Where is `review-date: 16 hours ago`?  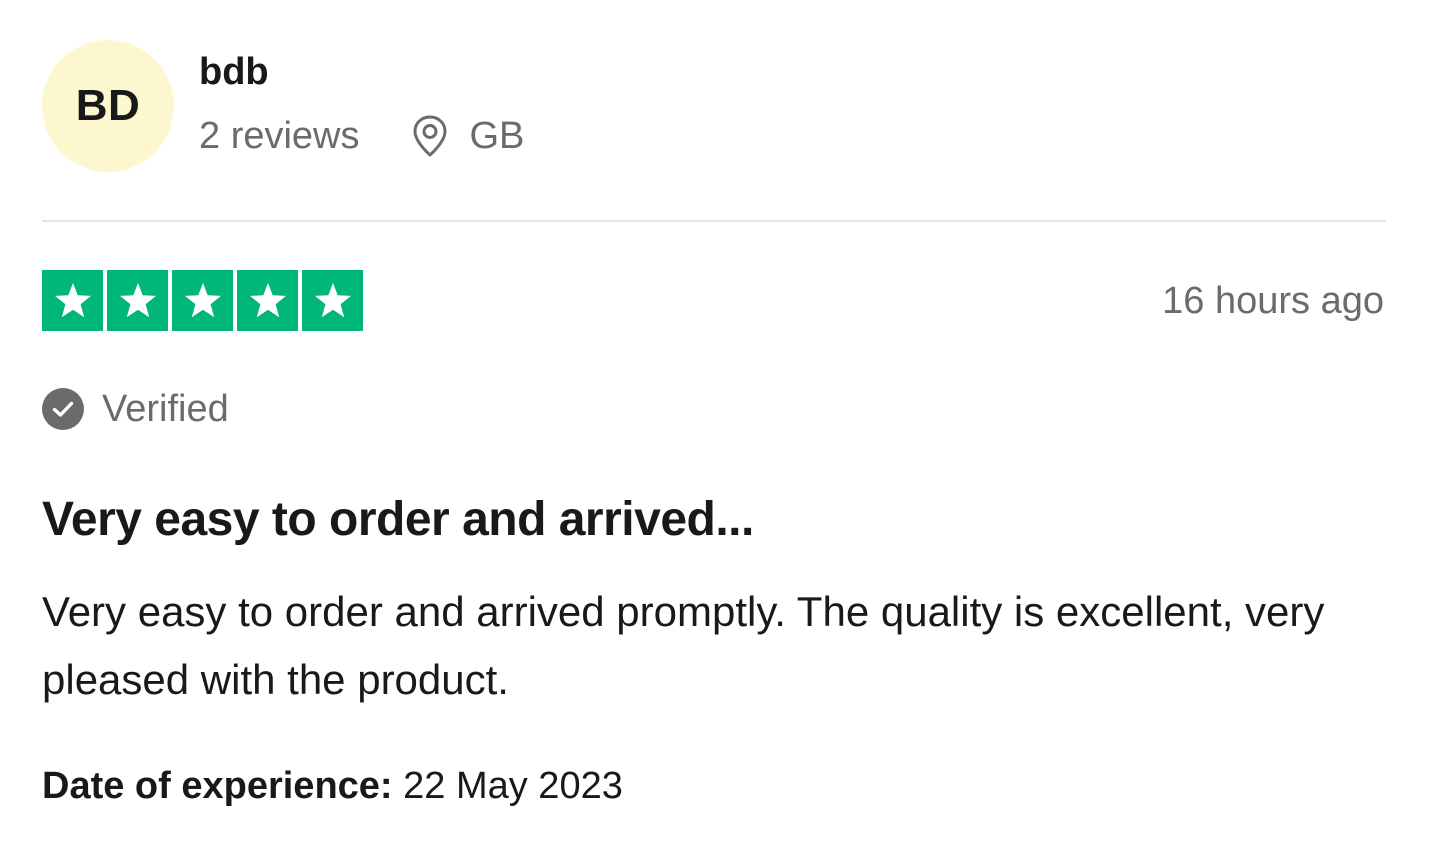 review-date: 16 hours ago is located at coordinates (1273, 301).